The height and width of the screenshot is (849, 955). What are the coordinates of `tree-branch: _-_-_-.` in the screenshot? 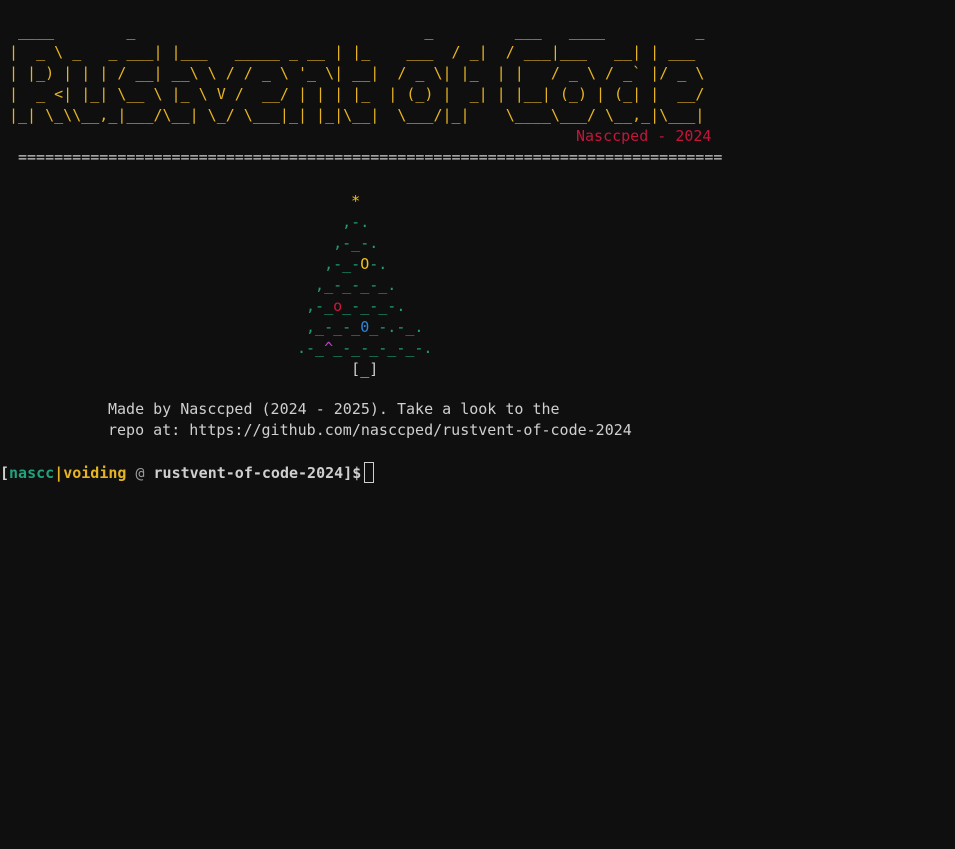 It's located at (374, 306).